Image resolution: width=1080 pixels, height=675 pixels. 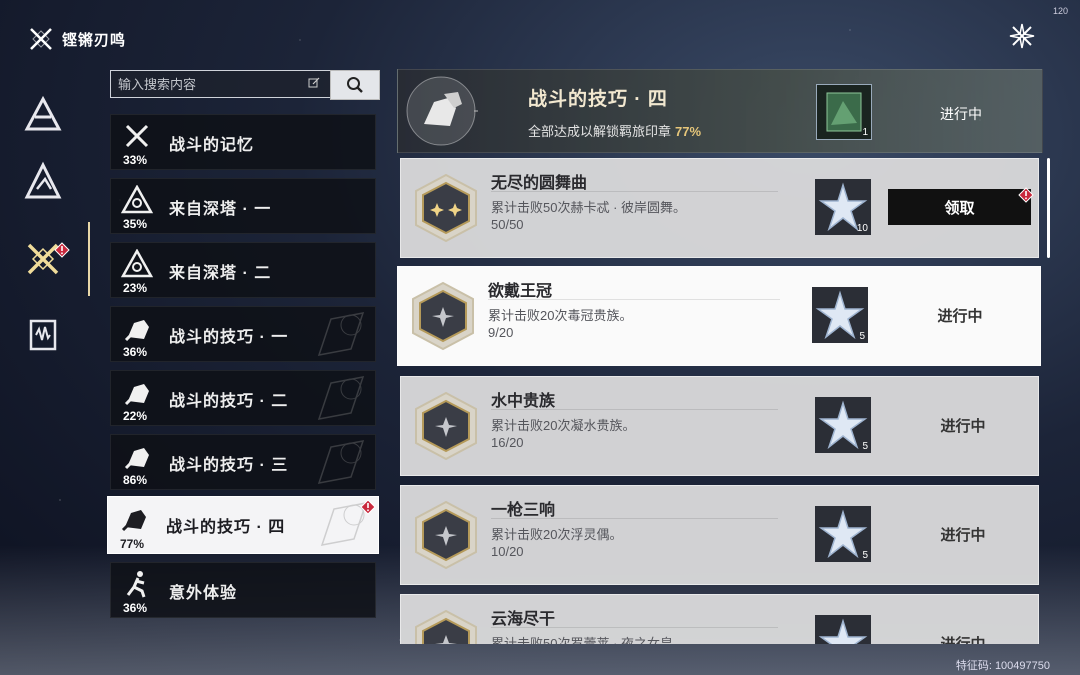 I want to click on category-header: 战斗的技巧 · 四 全部达成以解锁羁旅印章 77% 1 进行中, so click(x=720, y=111).